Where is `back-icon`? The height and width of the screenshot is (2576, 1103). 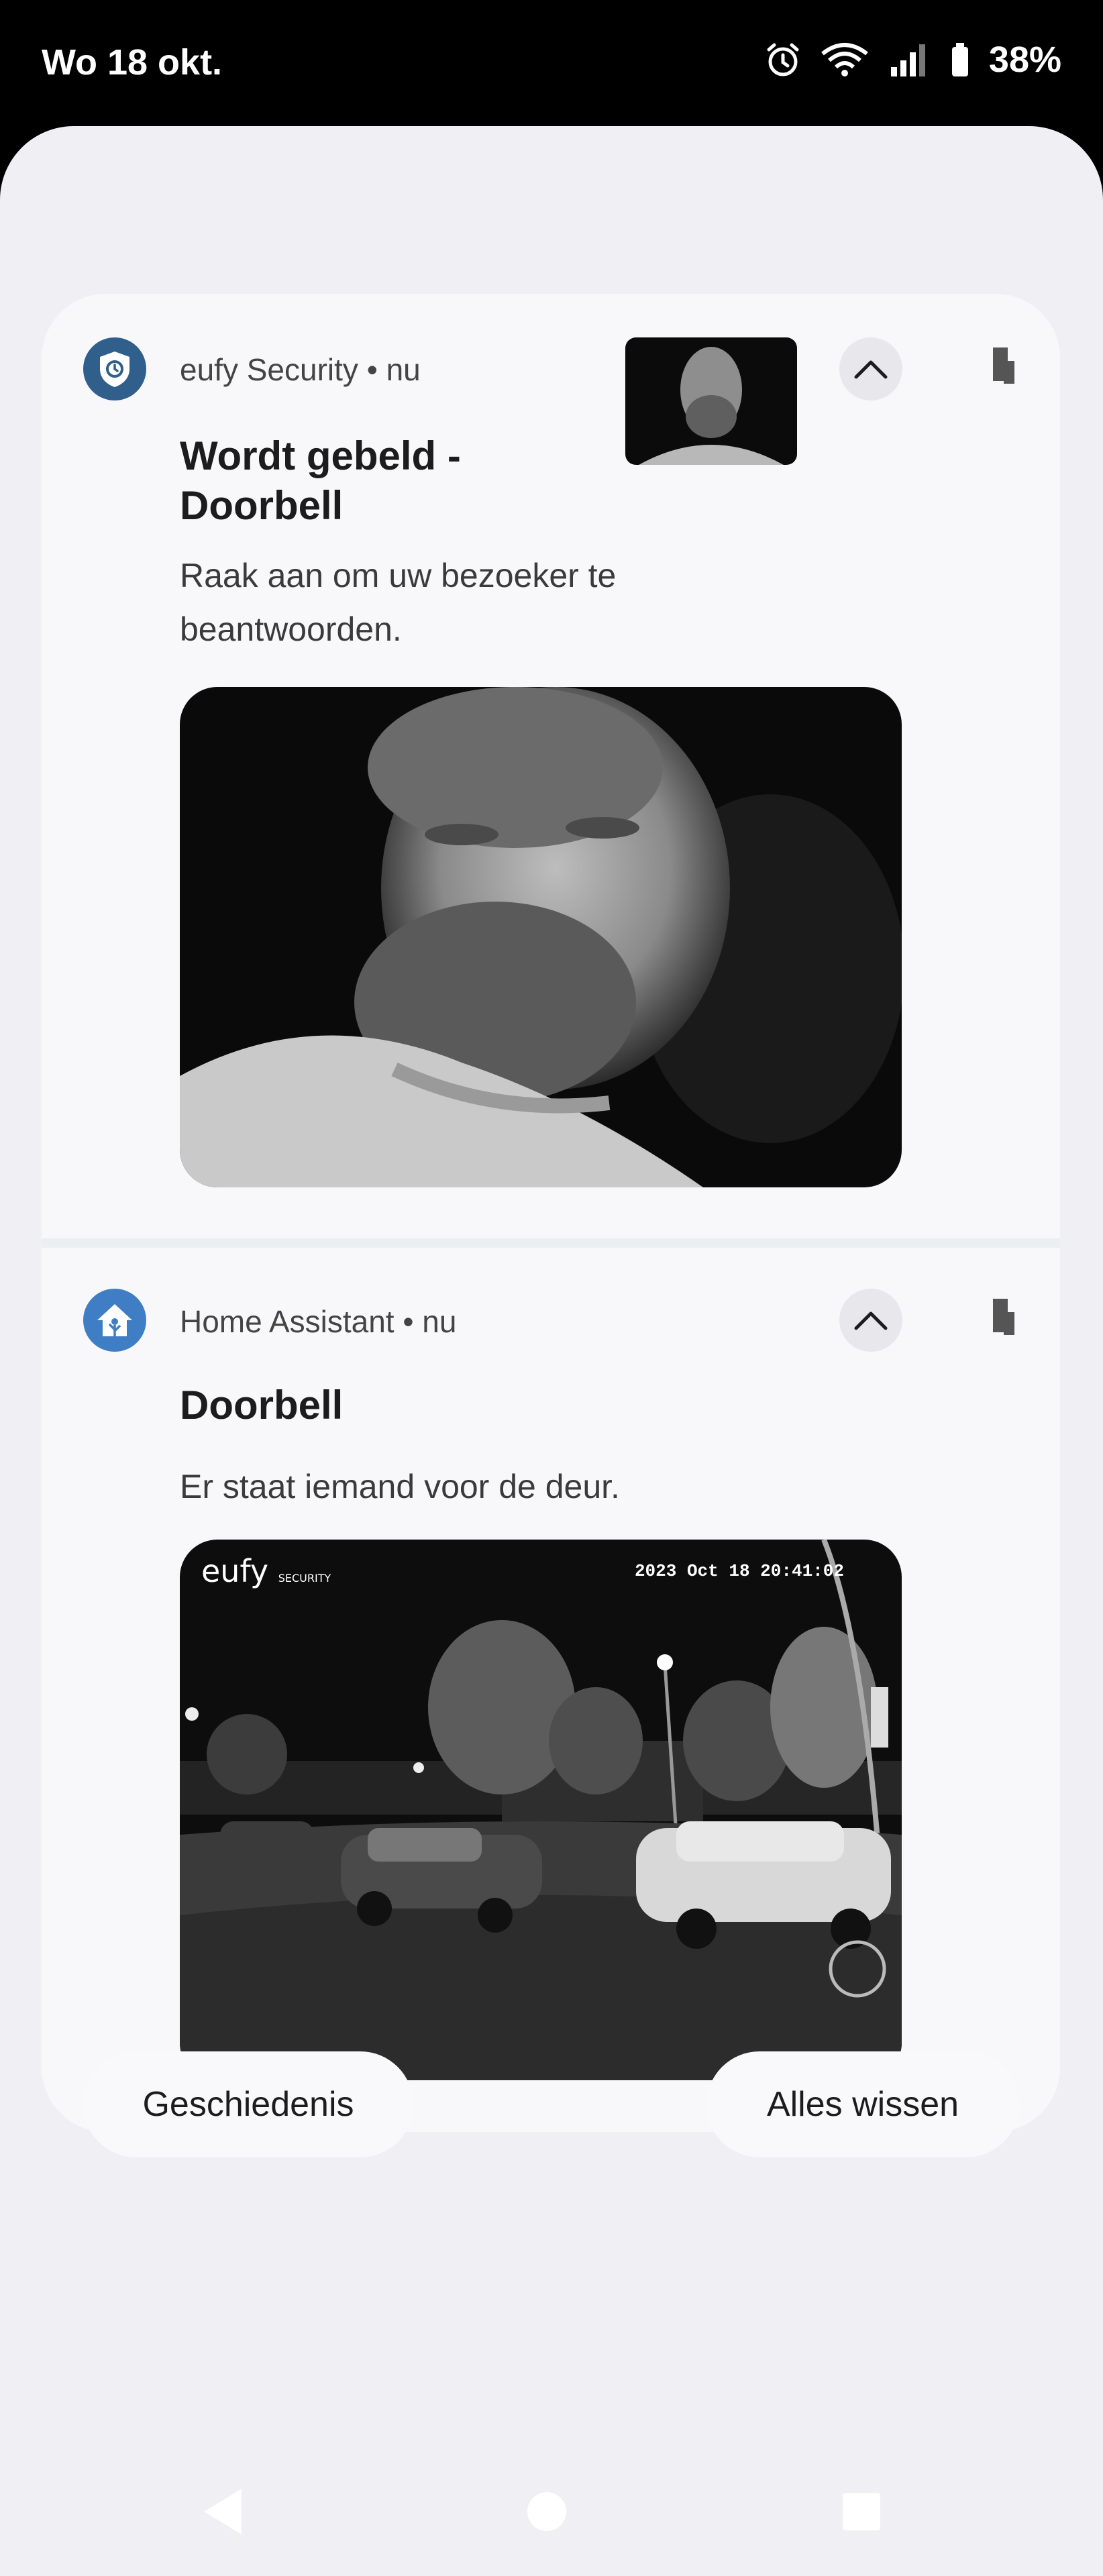
back-icon is located at coordinates (223, 2511).